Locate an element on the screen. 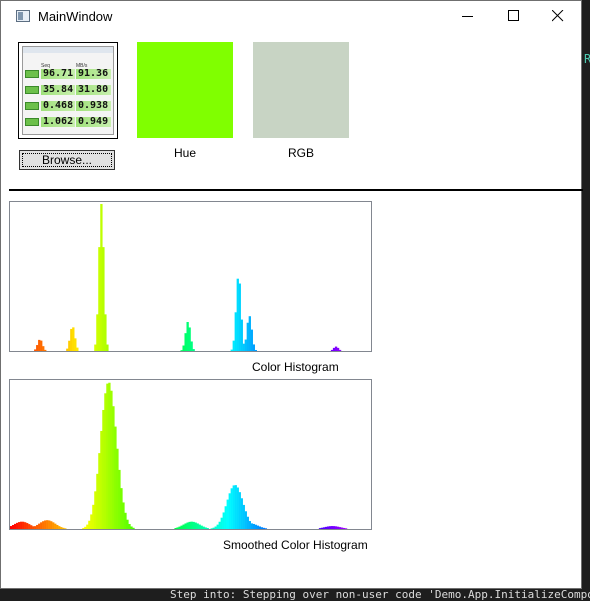 The width and height of the screenshot is (590, 601). preview-read-value: 0.468 is located at coordinates (58, 105).